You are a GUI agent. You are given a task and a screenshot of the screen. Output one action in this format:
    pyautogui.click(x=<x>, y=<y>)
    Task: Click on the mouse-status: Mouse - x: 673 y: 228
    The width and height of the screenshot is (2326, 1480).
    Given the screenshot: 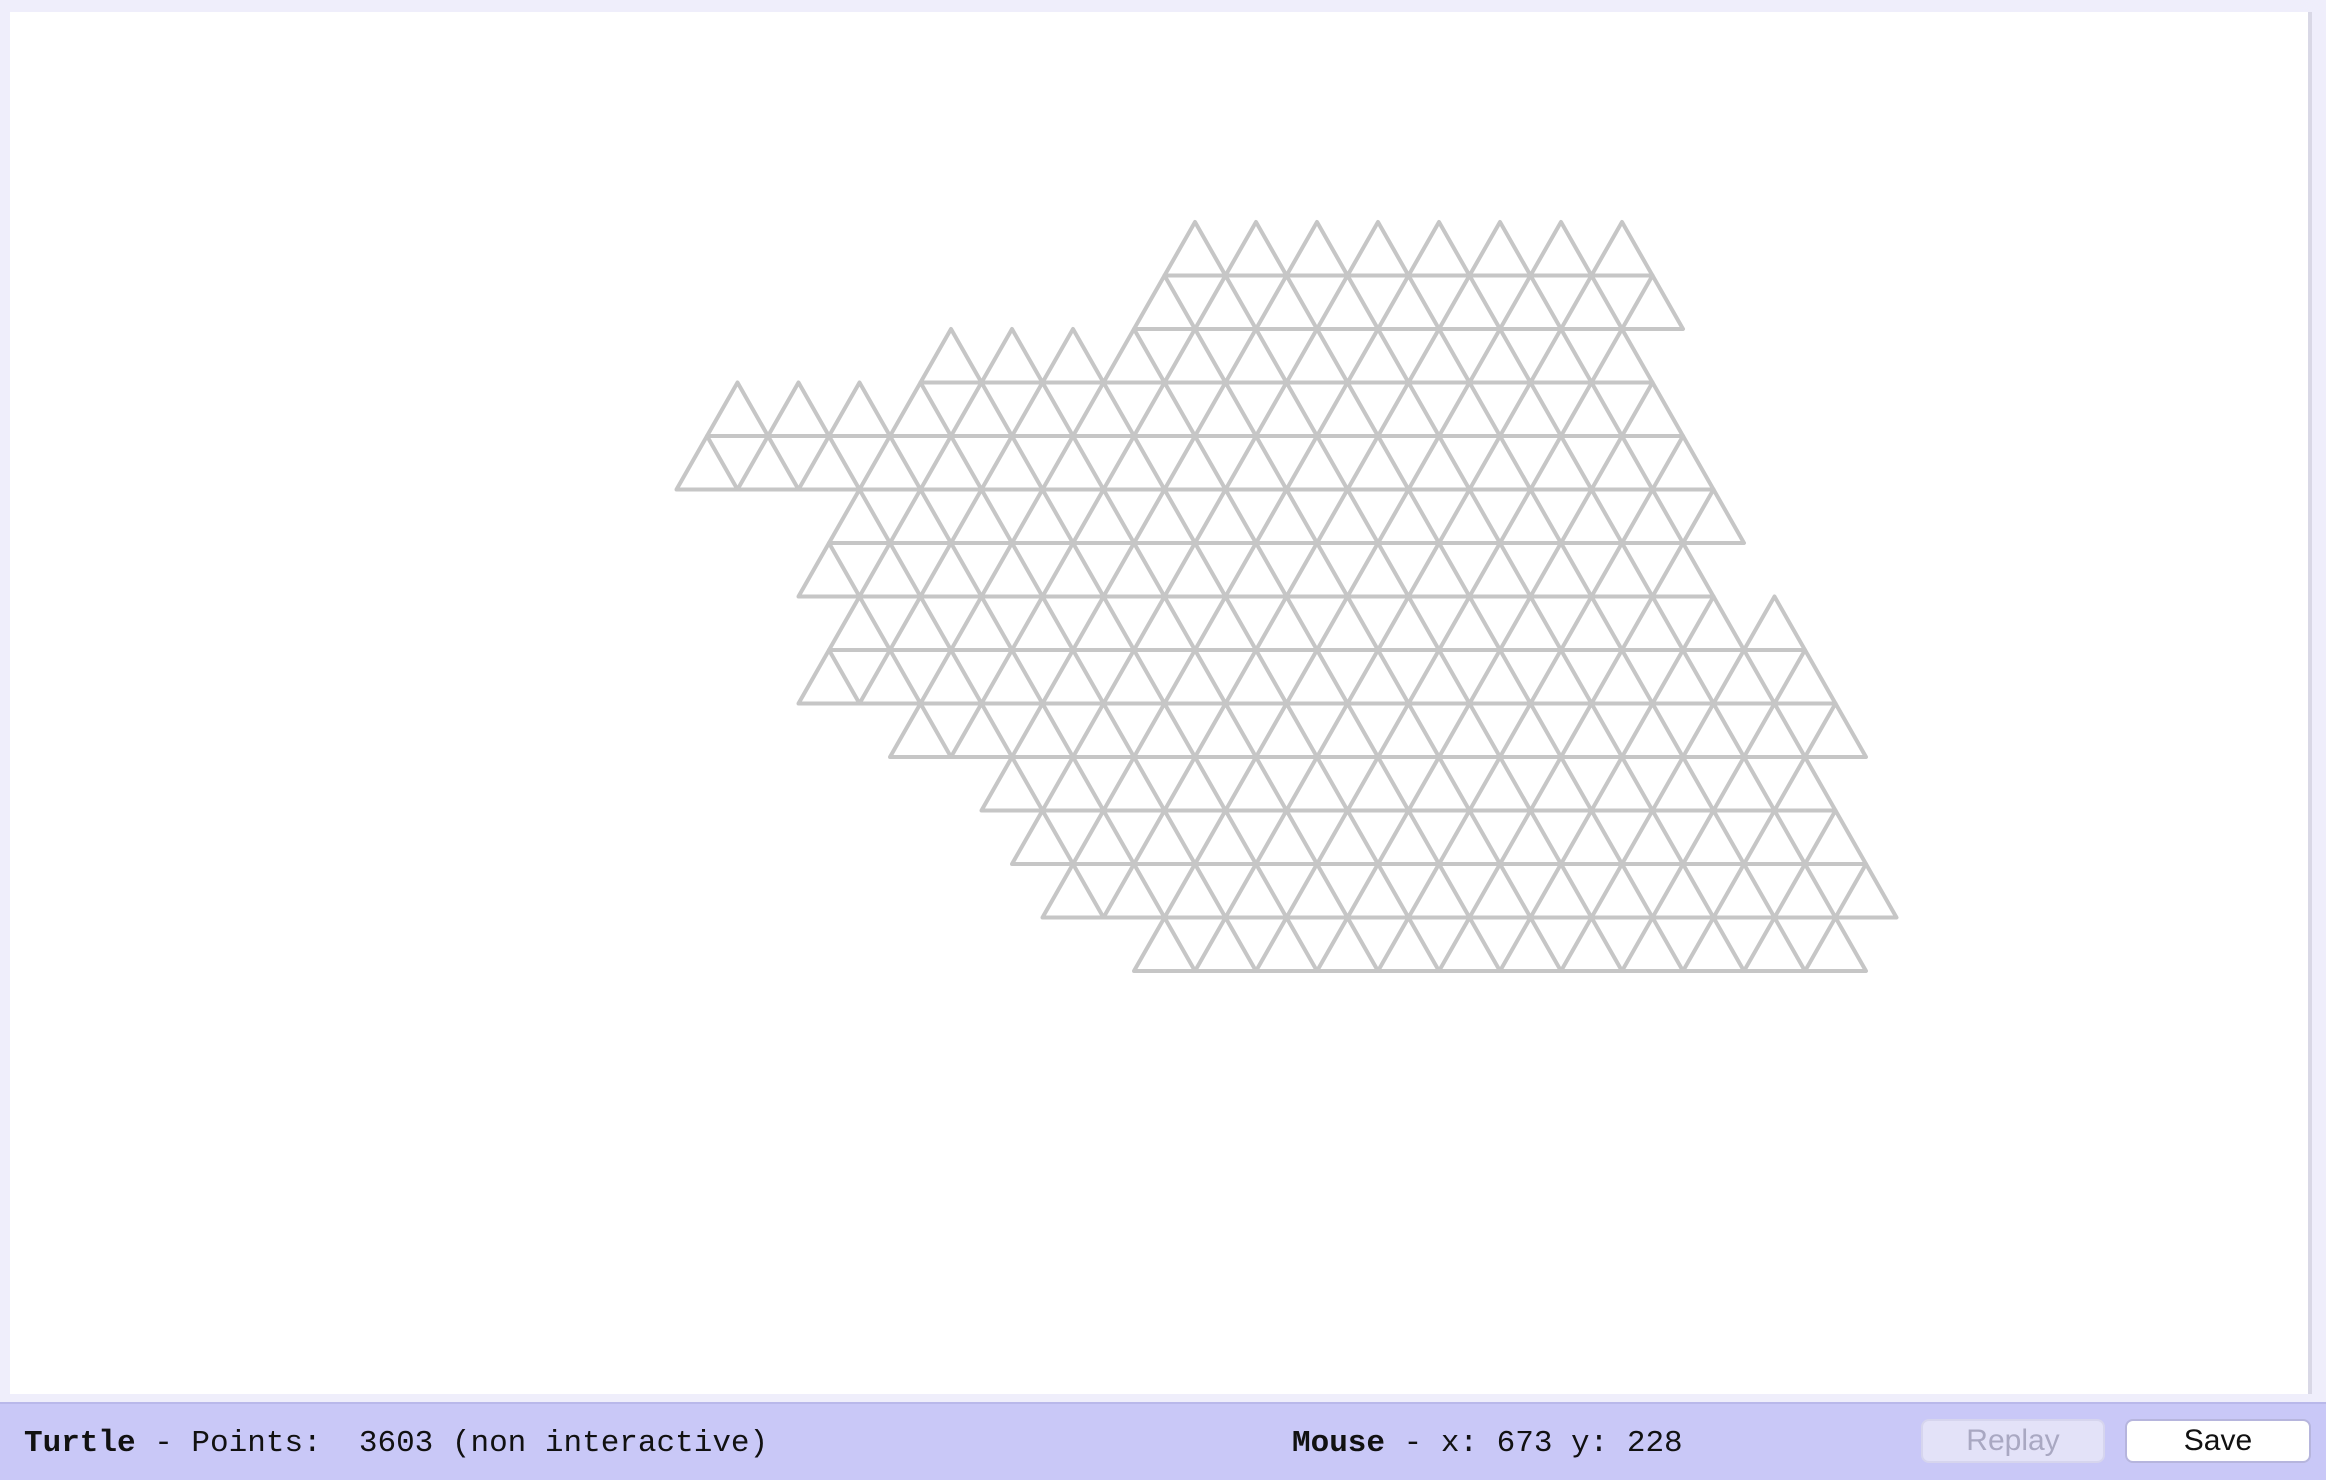 What is the action you would take?
    pyautogui.click(x=1487, y=1443)
    